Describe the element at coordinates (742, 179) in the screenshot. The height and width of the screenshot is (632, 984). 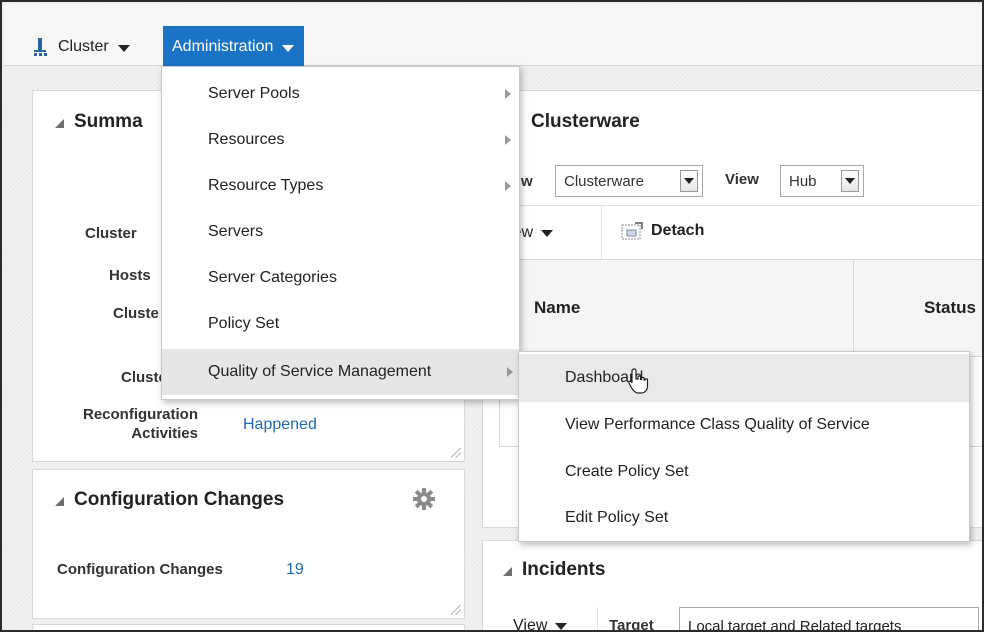
I see `view-label: View` at that location.